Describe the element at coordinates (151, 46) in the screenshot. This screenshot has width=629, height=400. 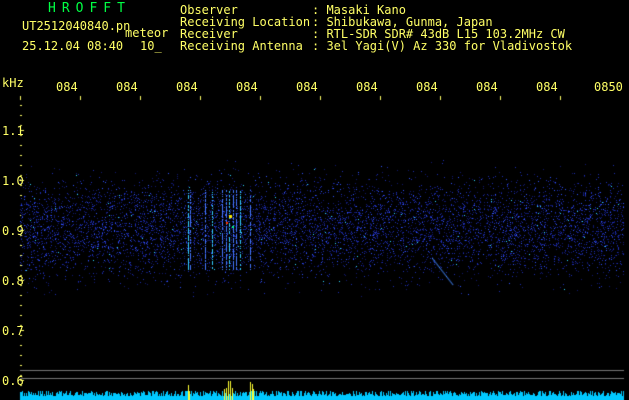
I see `count-label: 10_` at that location.